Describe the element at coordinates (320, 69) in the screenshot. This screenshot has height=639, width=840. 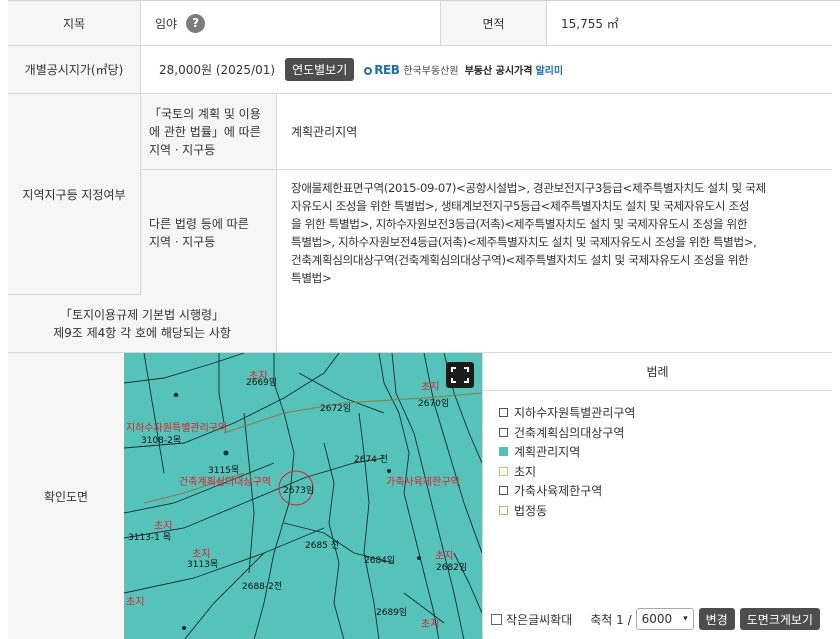
I see `yearly-view-button: 연도별보기` at that location.